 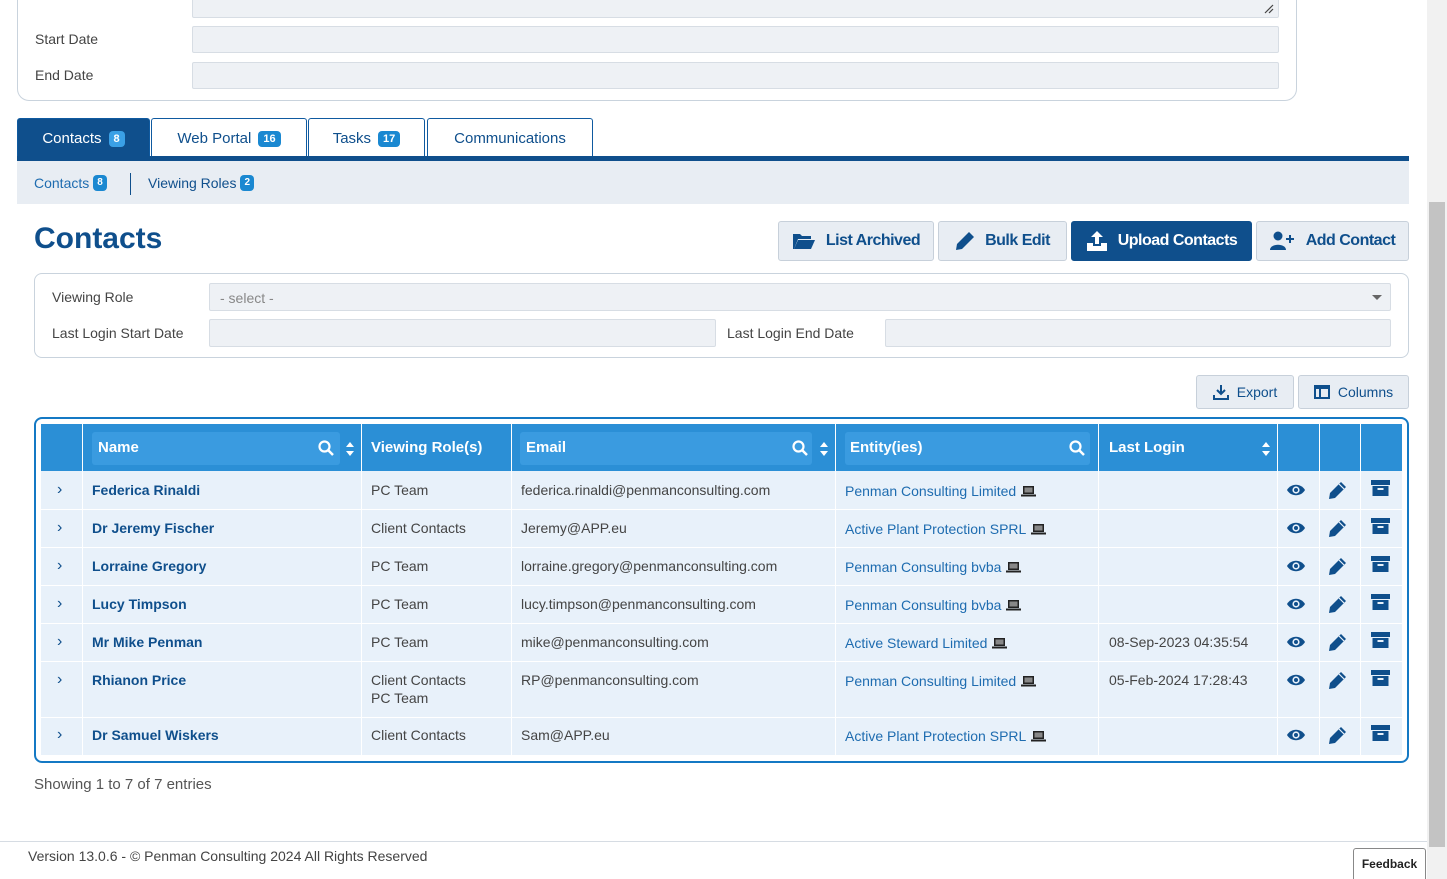 What do you see at coordinates (886, 447) in the screenshot?
I see `column-header-entity-label: Entity(ies)` at bounding box center [886, 447].